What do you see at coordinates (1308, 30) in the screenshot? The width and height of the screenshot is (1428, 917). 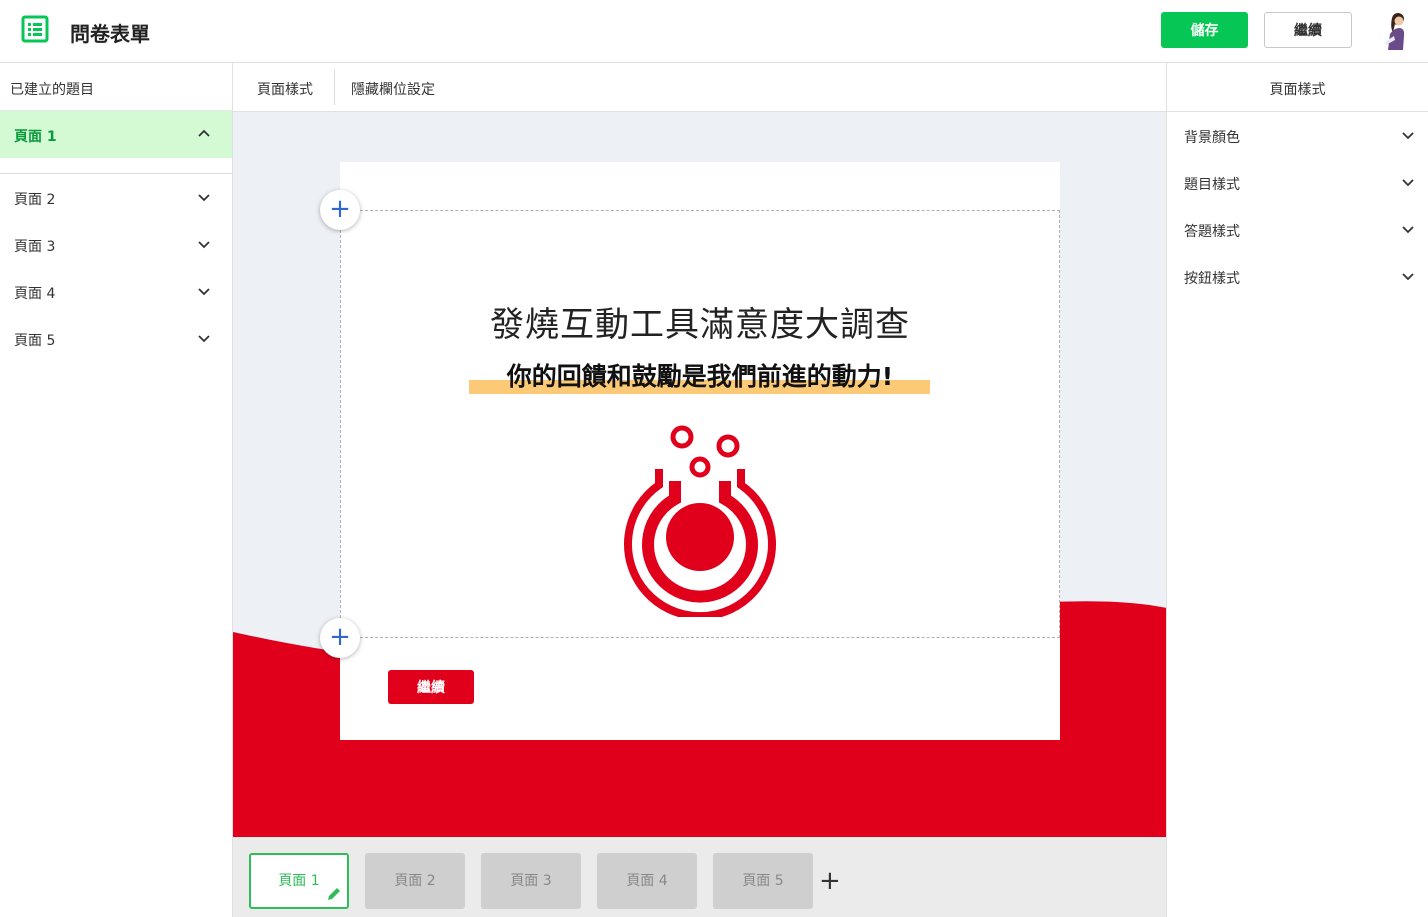 I see `continue-button: 繼續` at bounding box center [1308, 30].